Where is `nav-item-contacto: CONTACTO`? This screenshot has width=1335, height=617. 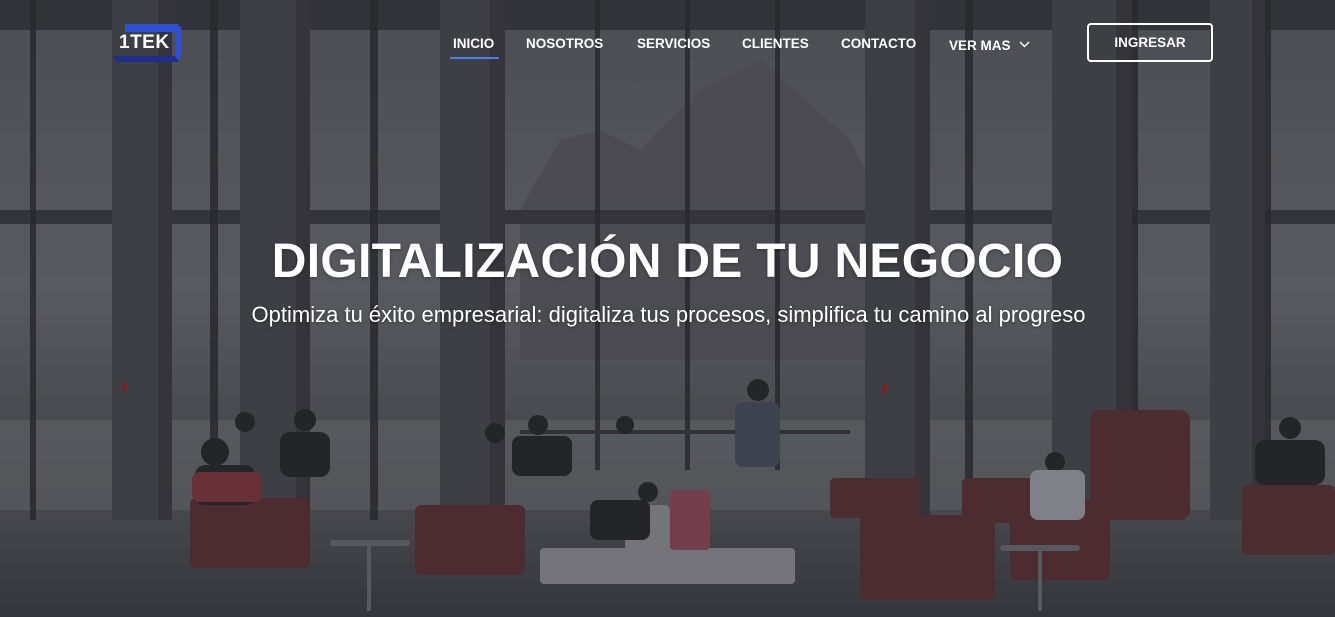 nav-item-contacto: CONTACTO is located at coordinates (878, 43).